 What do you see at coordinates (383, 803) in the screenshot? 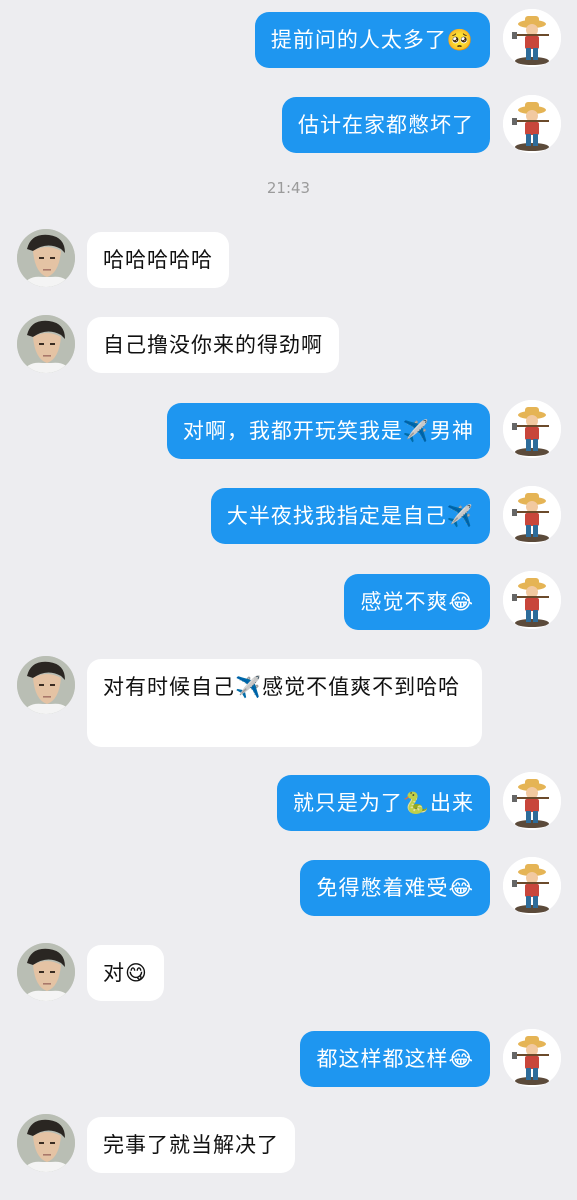
I see `message-bubble-sent: 就只是为了🐍出来` at bounding box center [383, 803].